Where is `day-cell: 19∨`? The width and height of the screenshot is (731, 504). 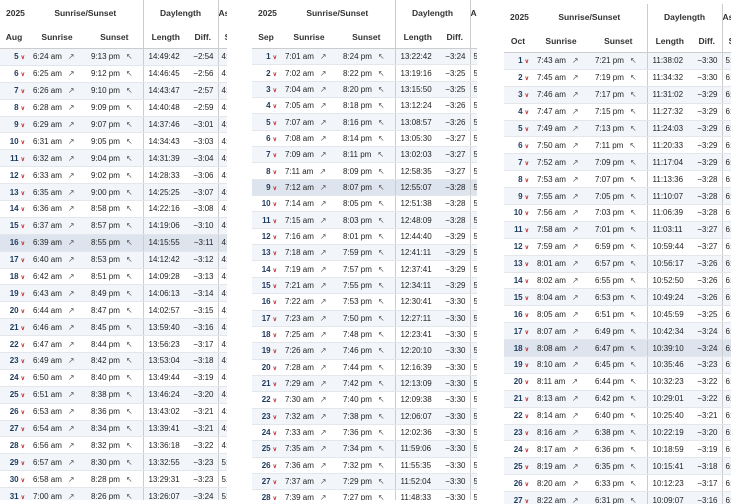 day-cell: 19∨ is located at coordinates (266, 351).